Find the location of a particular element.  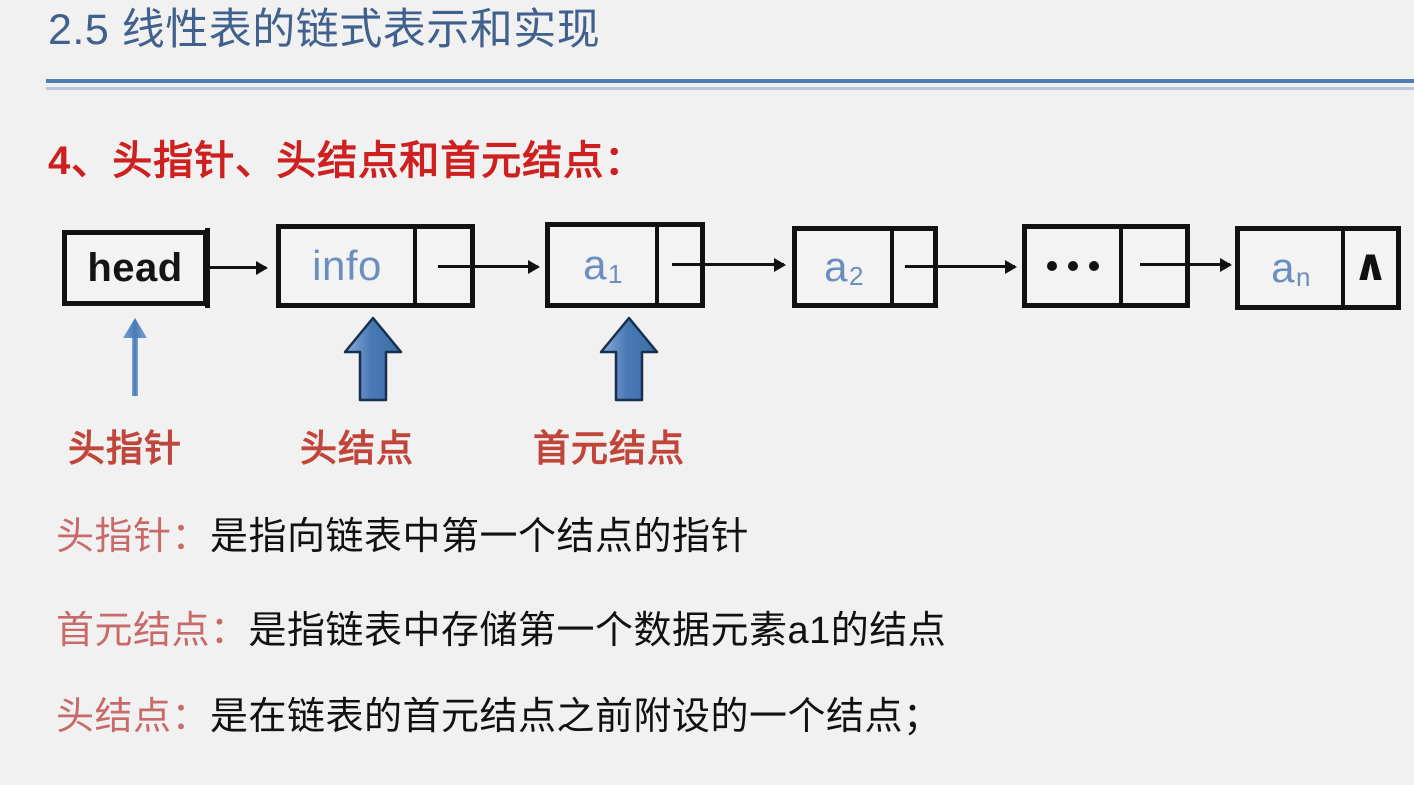

definition-head-node: 头结点：是在链表的首元结点之前附设的一个结点； is located at coordinates (499, 717).